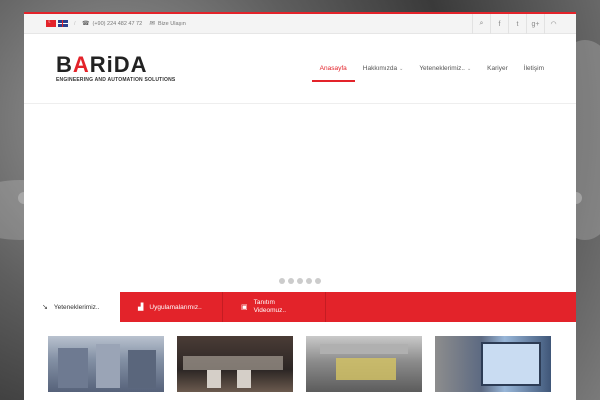 This screenshot has width=600, height=400. I want to click on envelope-icon: ✉, so click(153, 24).